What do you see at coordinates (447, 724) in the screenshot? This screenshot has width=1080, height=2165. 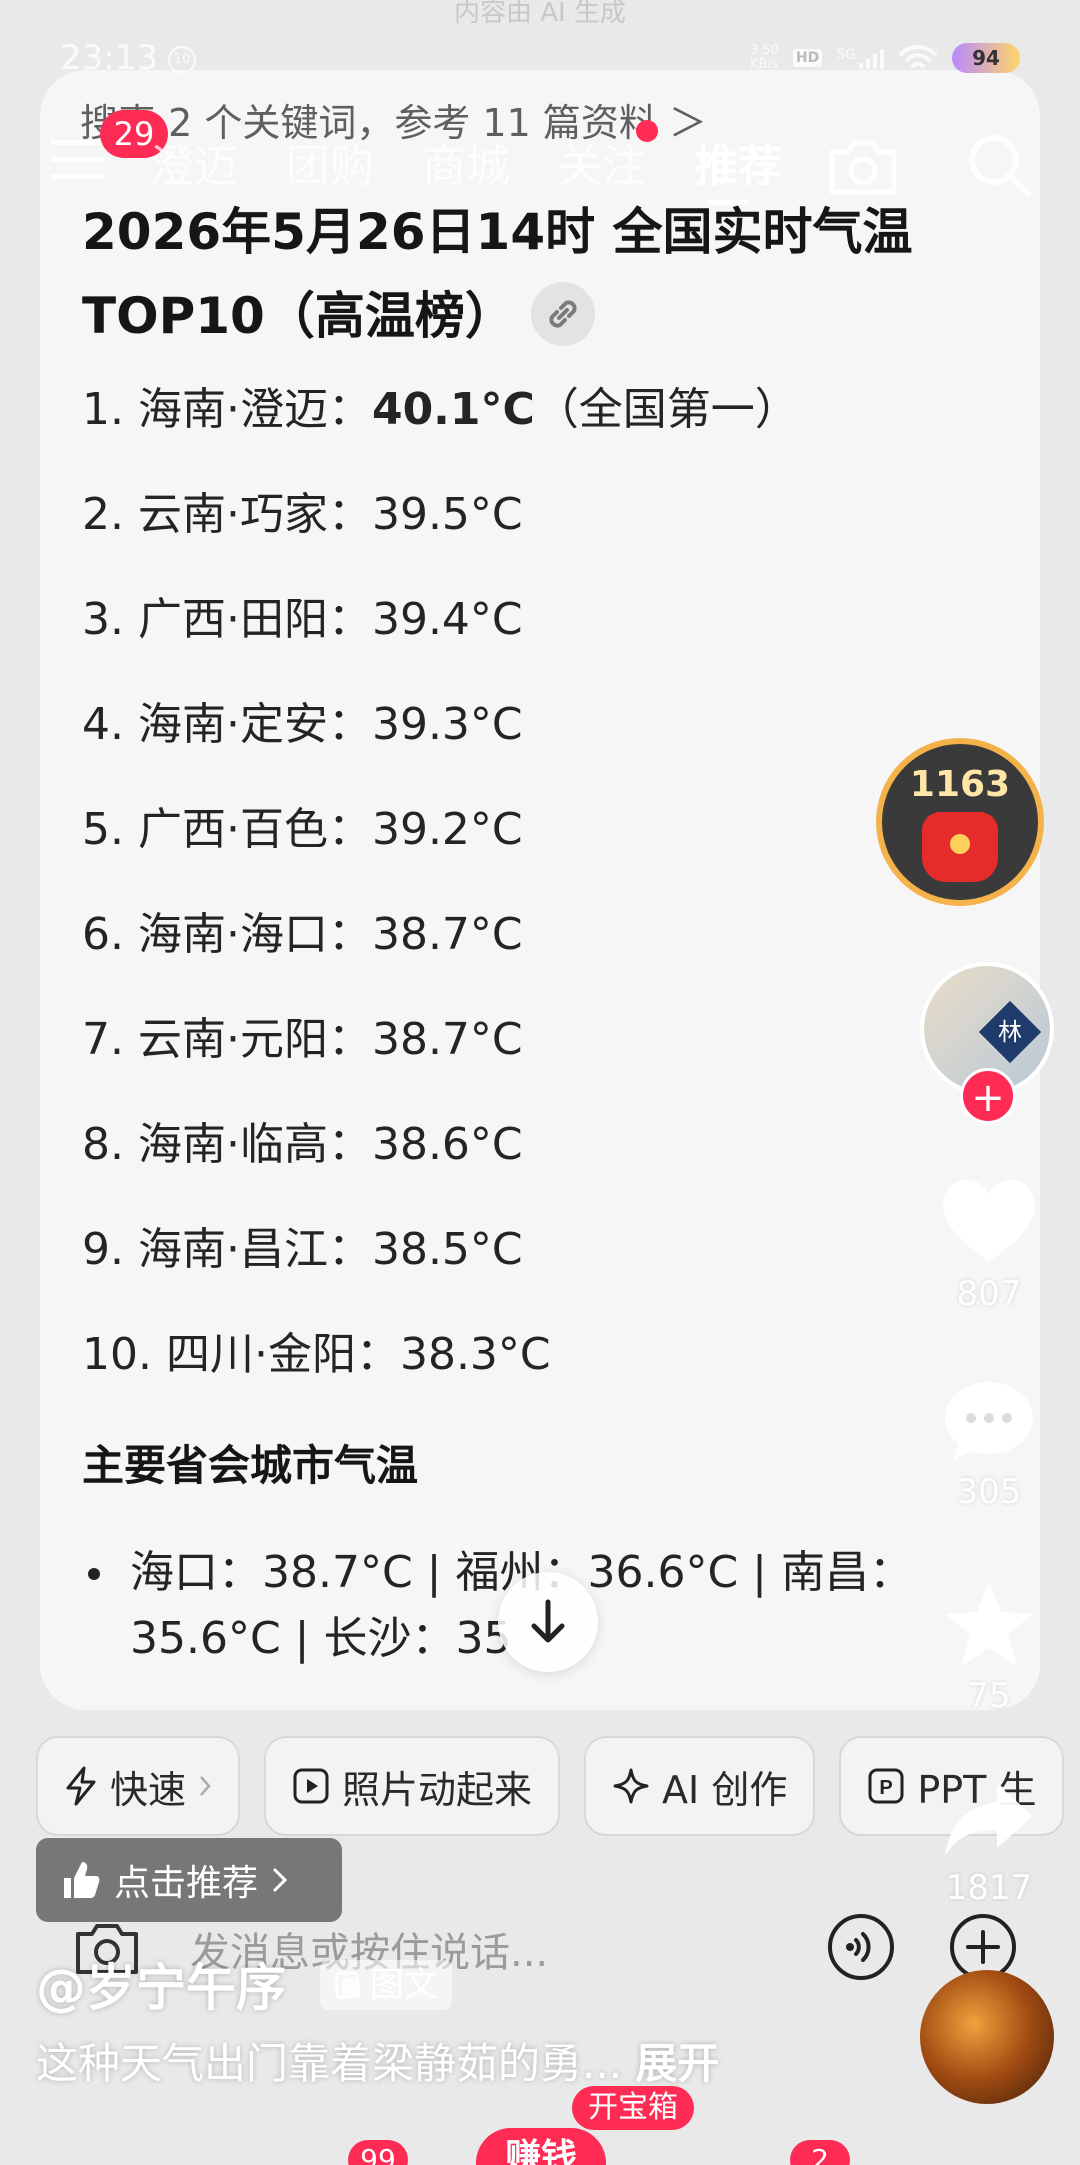 I see `rank-temp: 39.3°C` at bounding box center [447, 724].